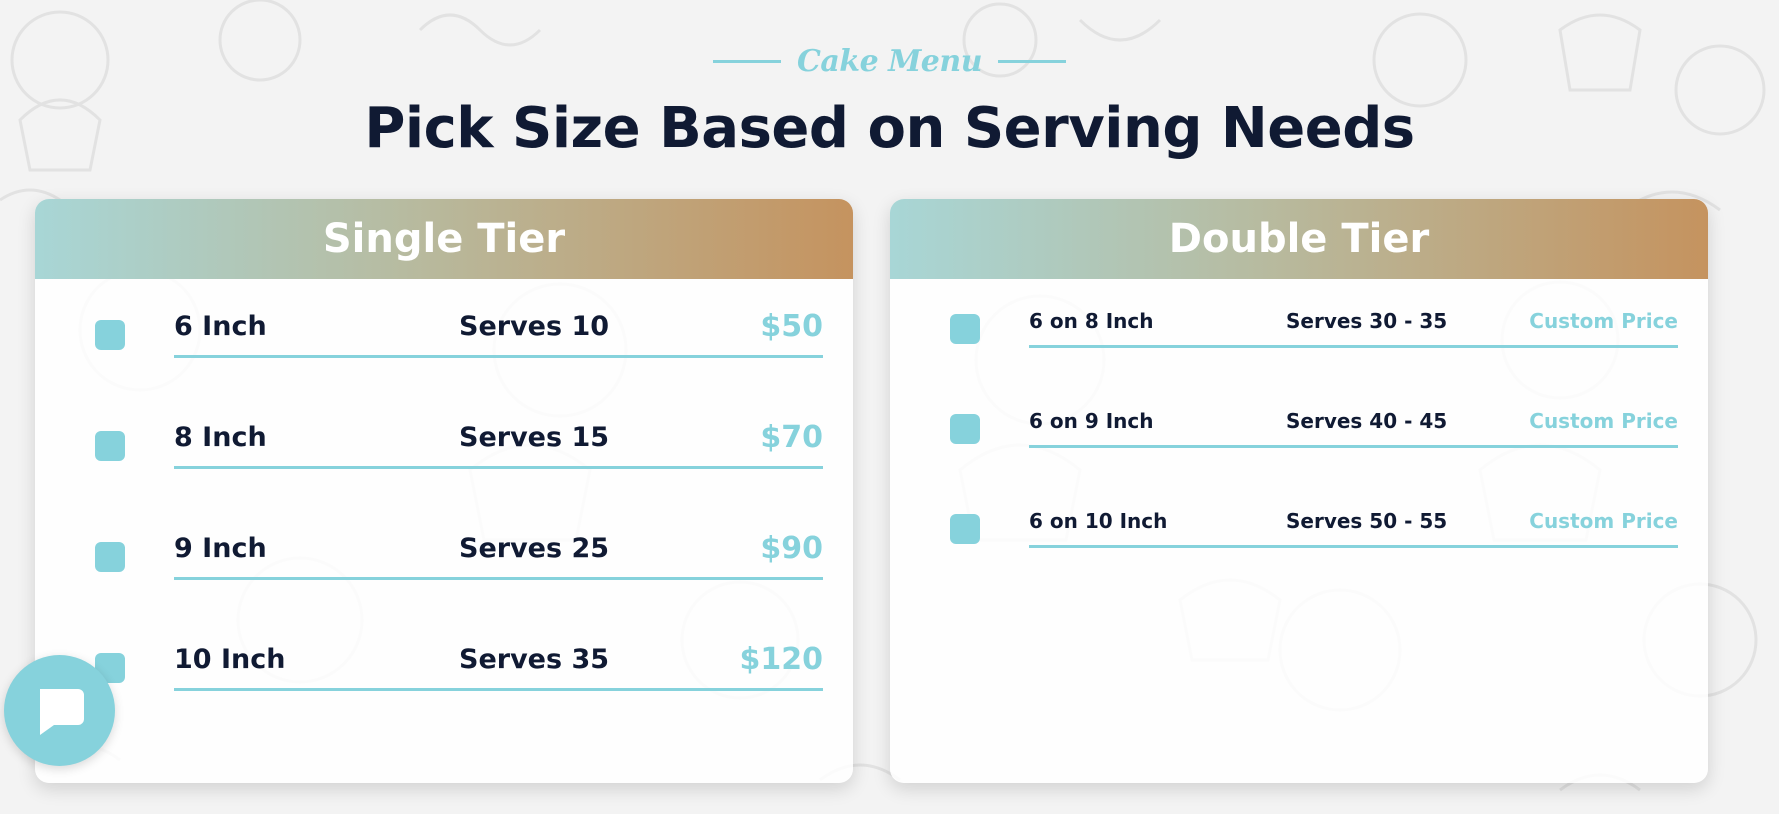 This screenshot has width=1779, height=814. What do you see at coordinates (444, 667) in the screenshot?
I see `list-item: 10 Inch Serves 35 $120` at bounding box center [444, 667].